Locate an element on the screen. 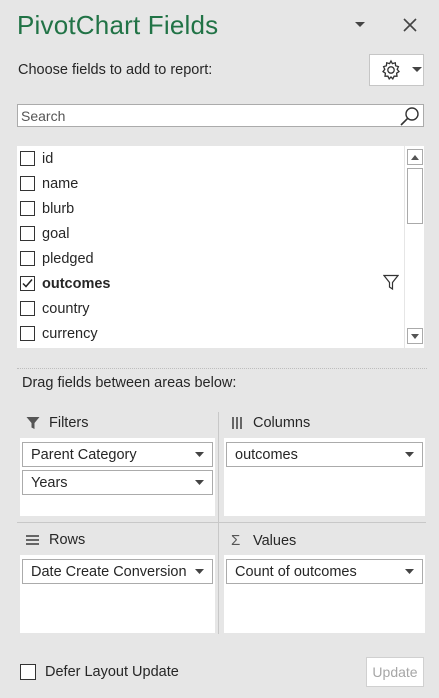  task-pane-options-button is located at coordinates (360, 25).